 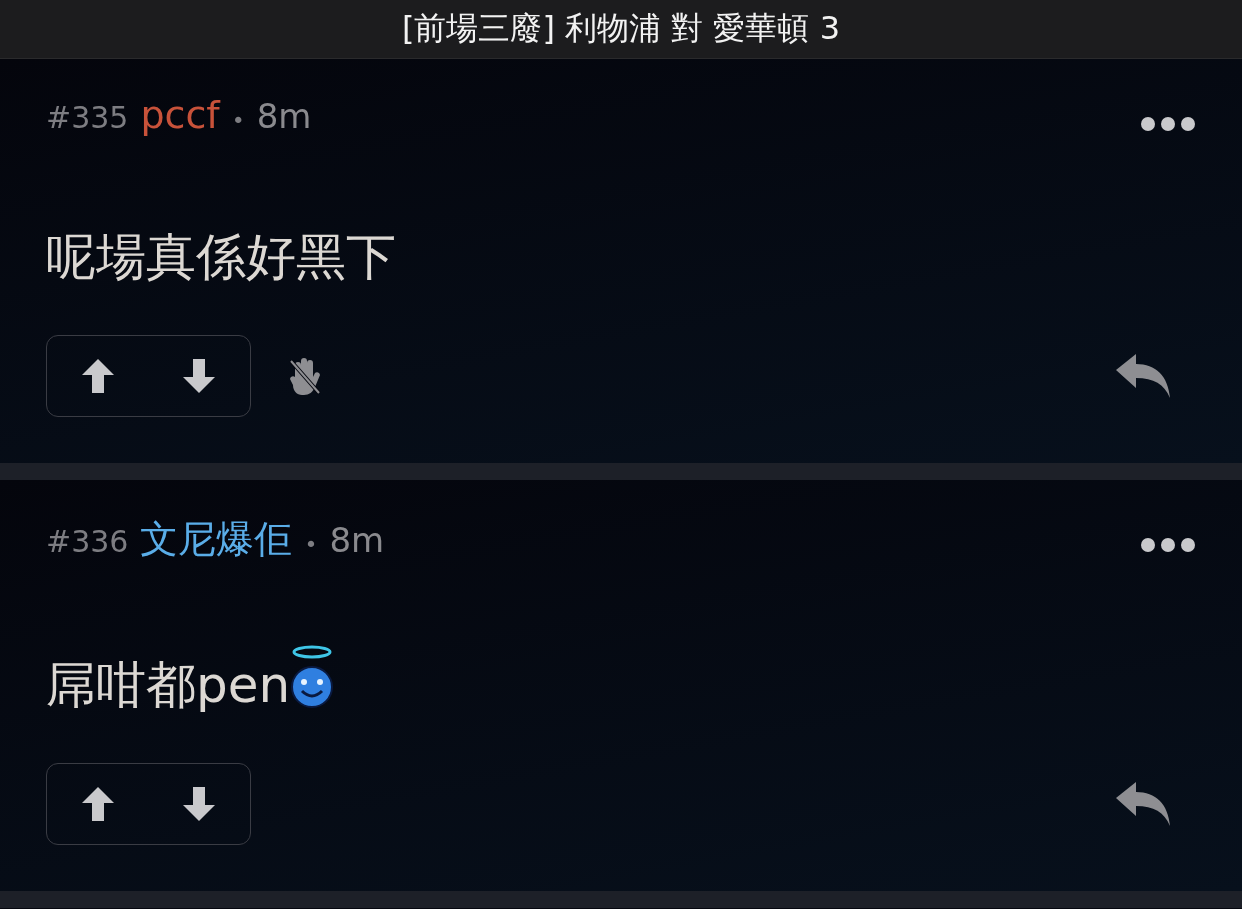 I want to click on post-text: 呢場真係好黑下, so click(x=221, y=257).